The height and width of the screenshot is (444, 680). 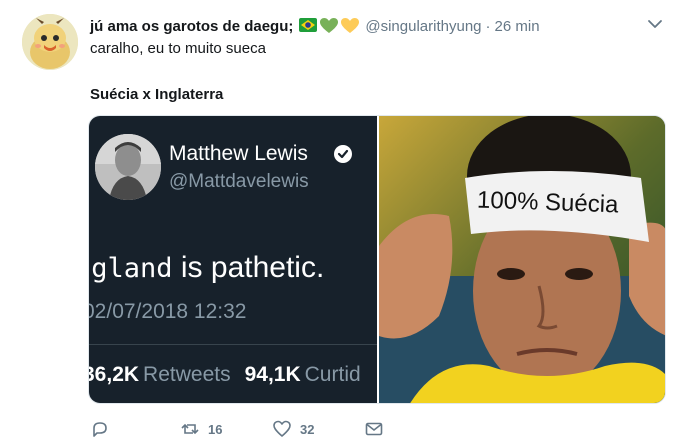 I want to click on quoted-name: Matthew Lewis, so click(x=238, y=153).